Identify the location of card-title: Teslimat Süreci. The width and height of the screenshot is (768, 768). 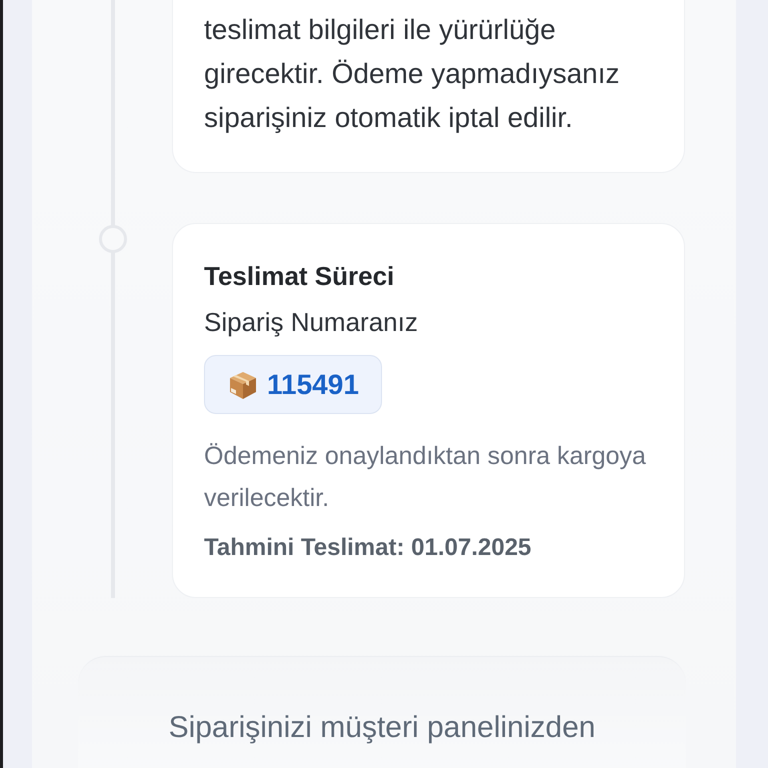
(300, 276).